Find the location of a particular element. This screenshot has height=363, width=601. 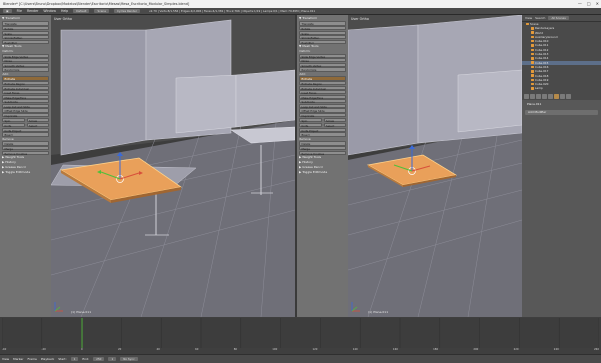

left-tool-button: Inset Faces is located at coordinates (25, 92).